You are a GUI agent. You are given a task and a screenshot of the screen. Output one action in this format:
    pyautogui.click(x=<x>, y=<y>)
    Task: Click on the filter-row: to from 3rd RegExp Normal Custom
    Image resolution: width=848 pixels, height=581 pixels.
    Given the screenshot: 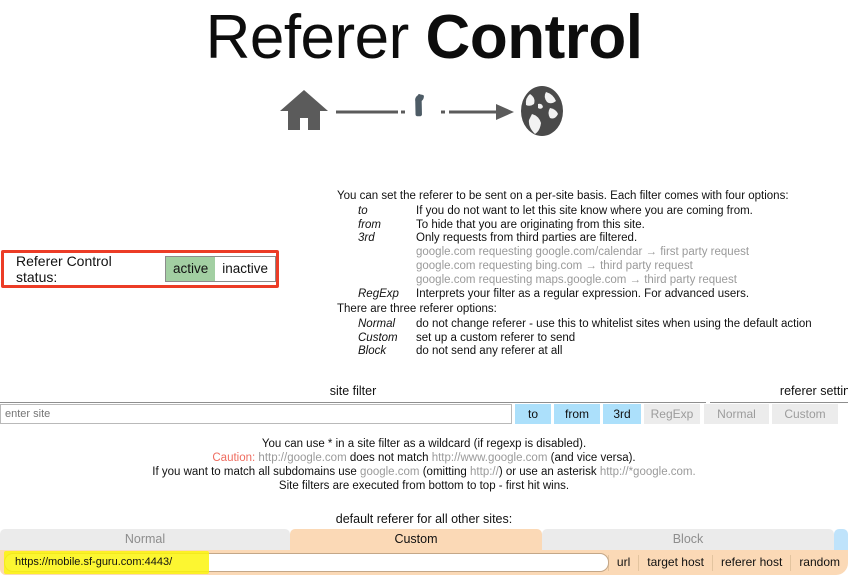 What is the action you would take?
    pyautogui.click(x=424, y=414)
    